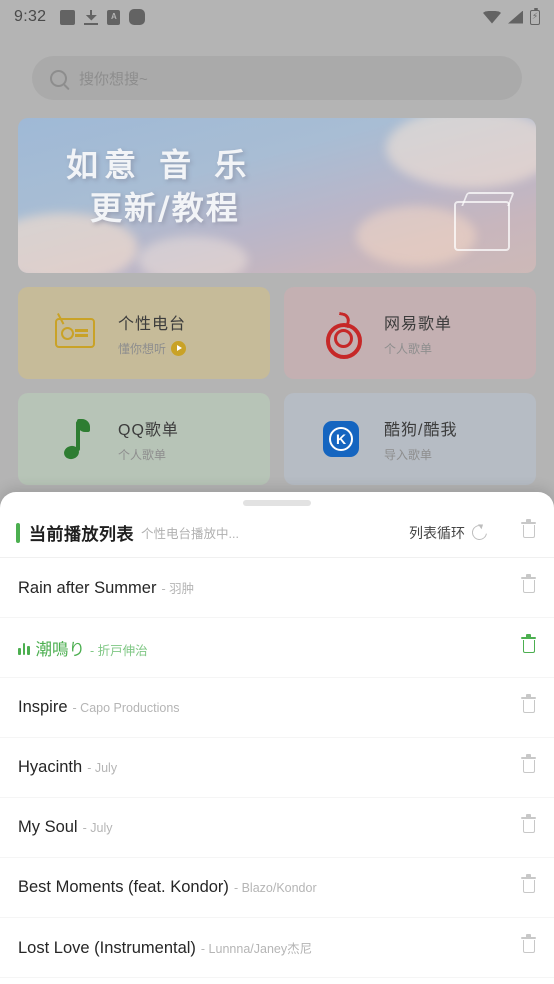  I want to click on playlist-row-artist: - Lunnna/Janey杰尼, so click(256, 948).